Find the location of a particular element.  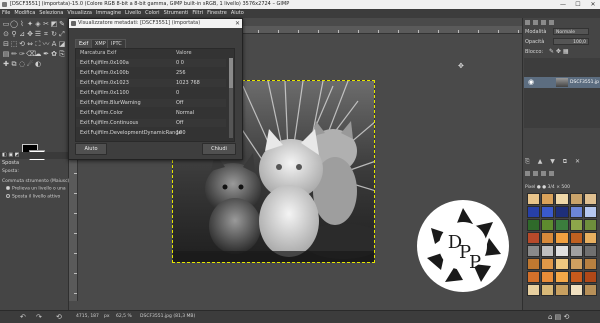

foreground-select-icon: ◩ is located at coordinates (54, 24).